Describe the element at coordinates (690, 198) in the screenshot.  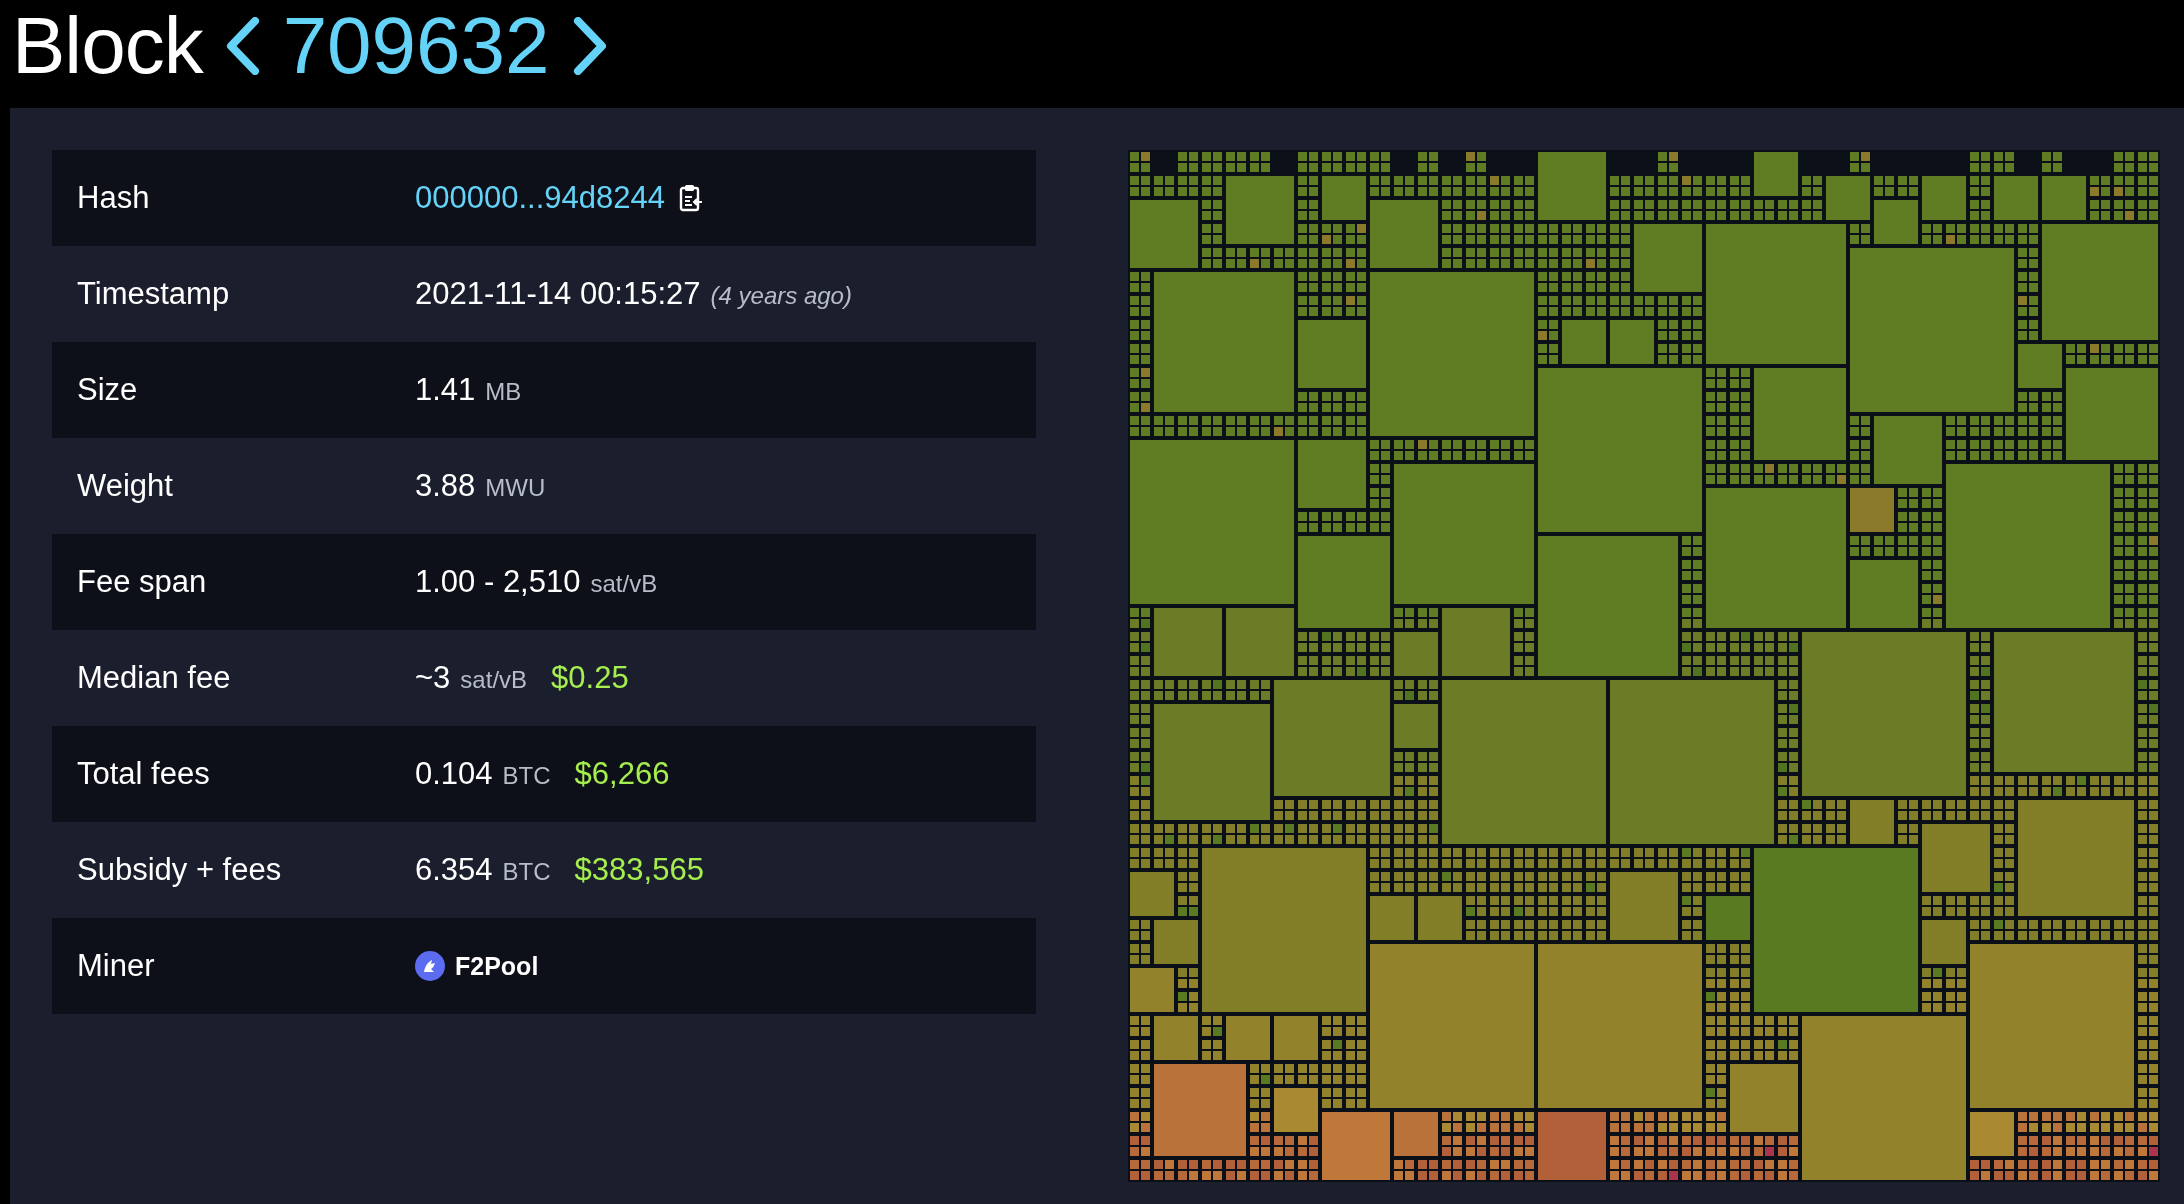
I see `clipboard-icon` at that location.